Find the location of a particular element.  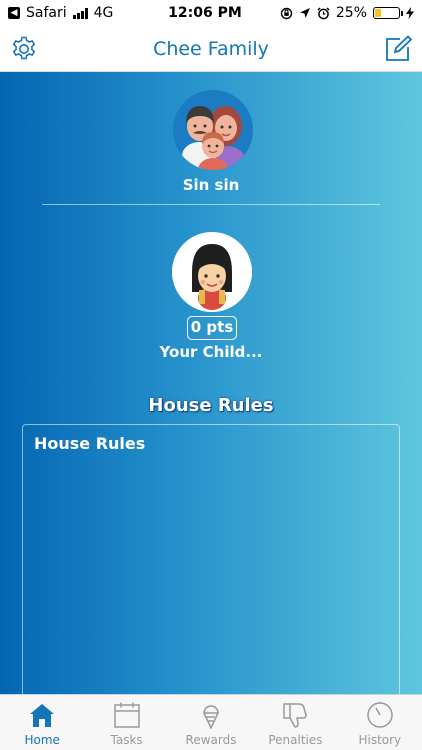

orientation-lock-icon is located at coordinates (286, 13).